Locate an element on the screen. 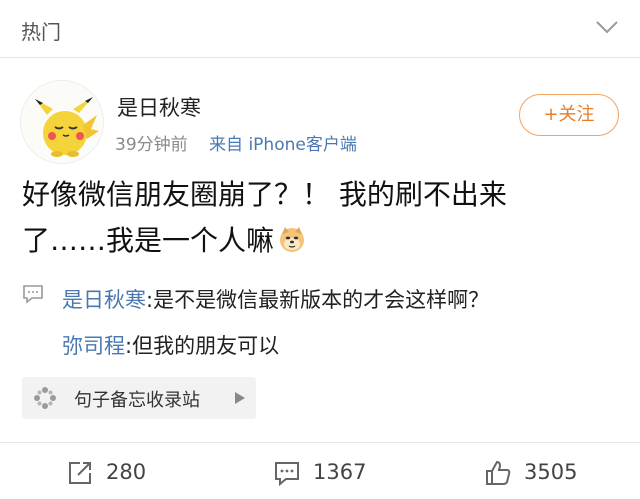 The width and height of the screenshot is (640, 499). like-count: 3505 is located at coordinates (551, 472).